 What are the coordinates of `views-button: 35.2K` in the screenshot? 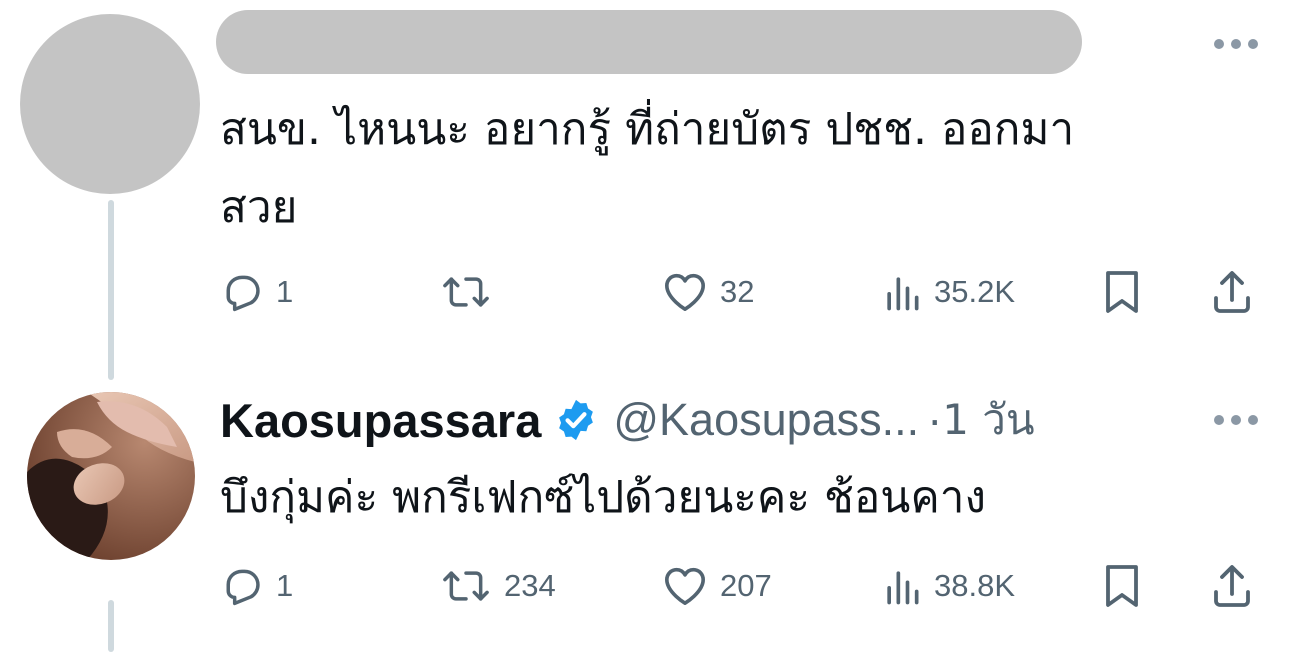 It's located at (948, 292).